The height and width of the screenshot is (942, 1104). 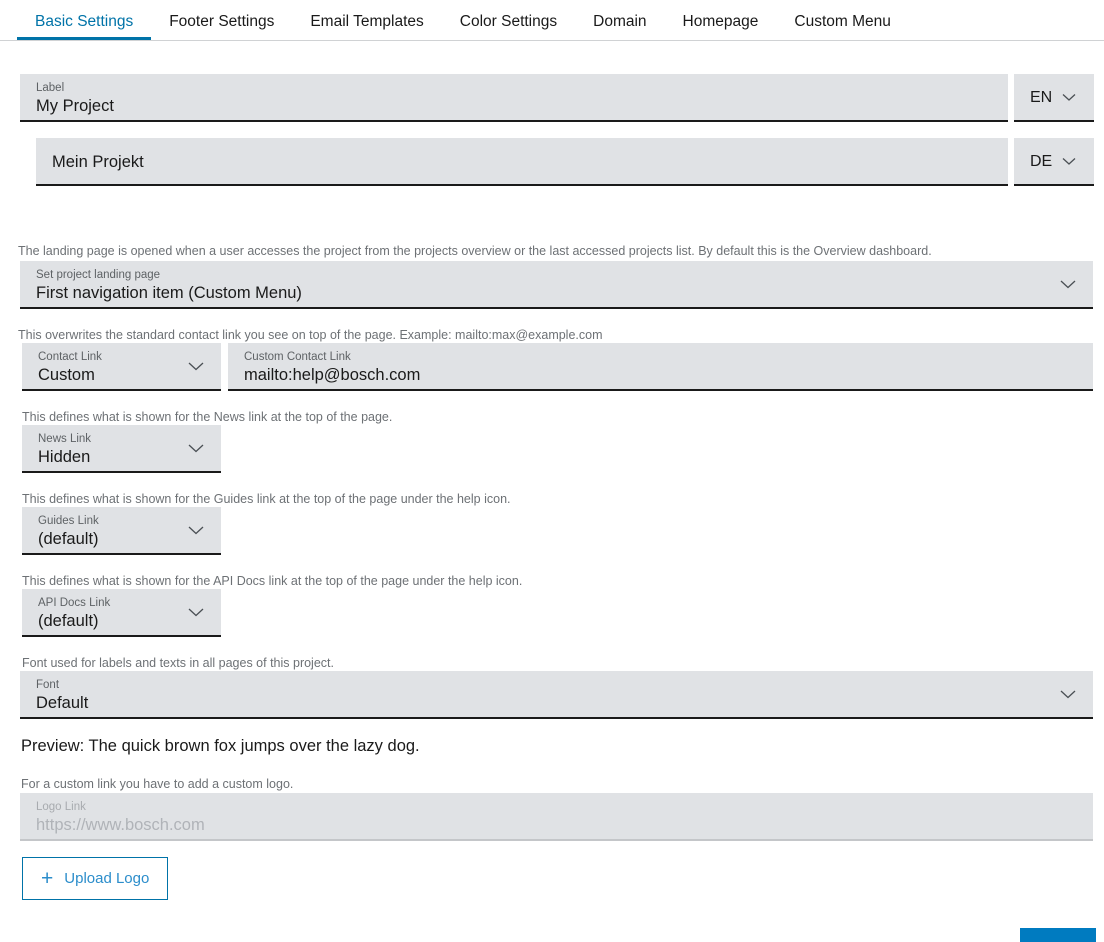 I want to click on tab-label: Email Templates, so click(x=367, y=21).